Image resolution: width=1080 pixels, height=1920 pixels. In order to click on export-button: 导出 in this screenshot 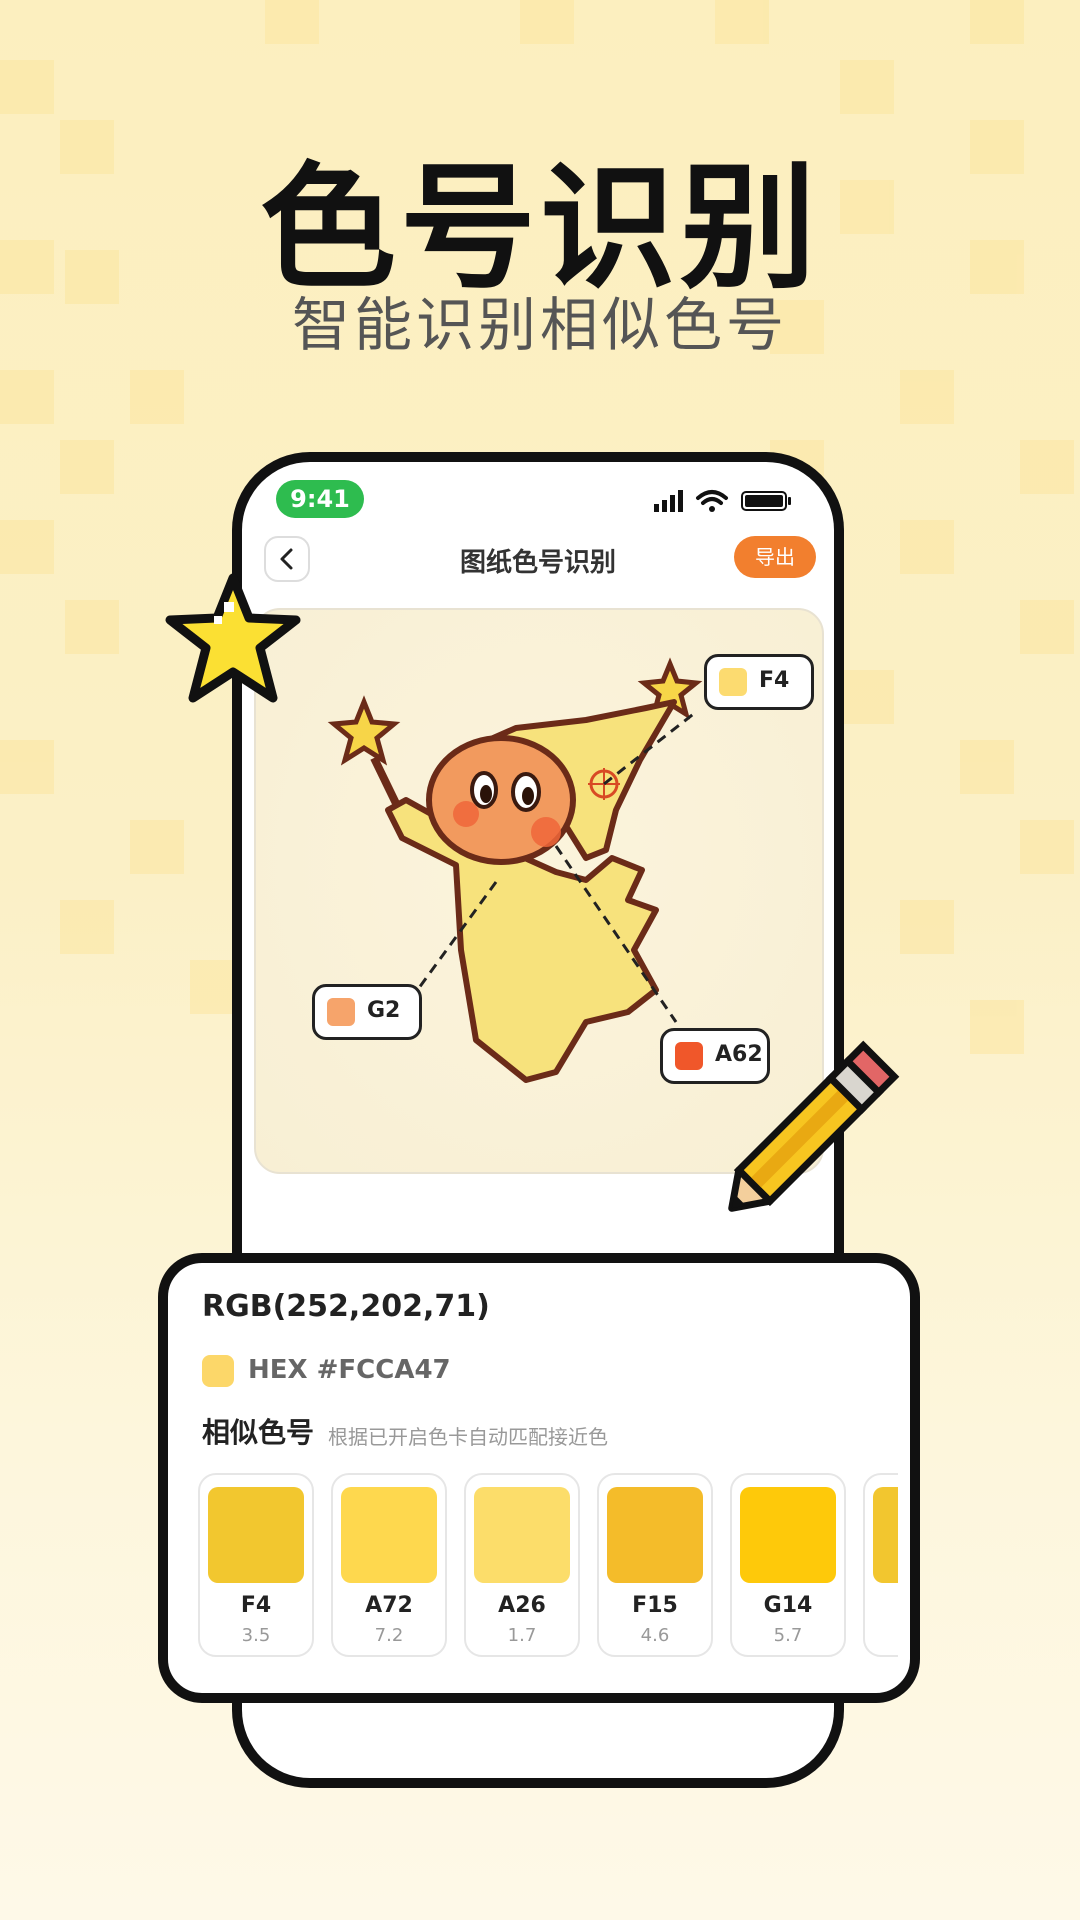, I will do `click(775, 557)`.